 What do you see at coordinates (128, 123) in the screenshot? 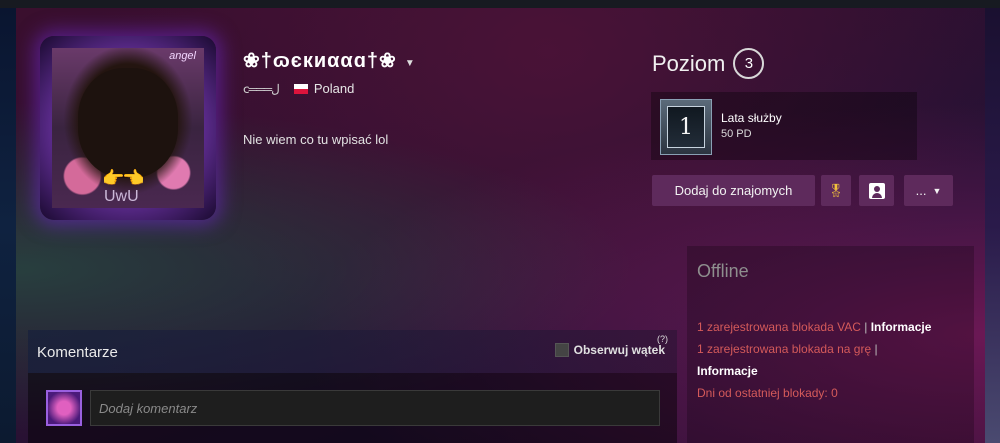
I see `avatar-face` at bounding box center [128, 123].